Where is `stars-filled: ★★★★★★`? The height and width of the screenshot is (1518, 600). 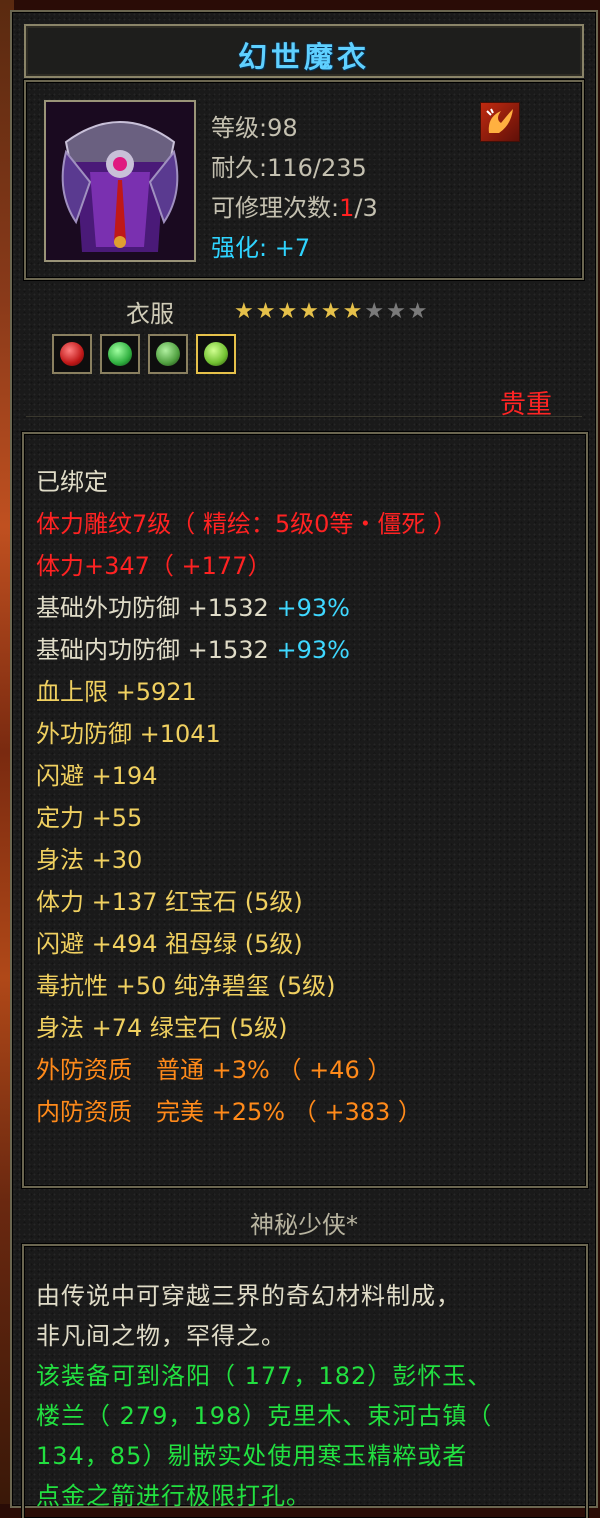 stars-filled: ★★★★★★ is located at coordinates (299, 311).